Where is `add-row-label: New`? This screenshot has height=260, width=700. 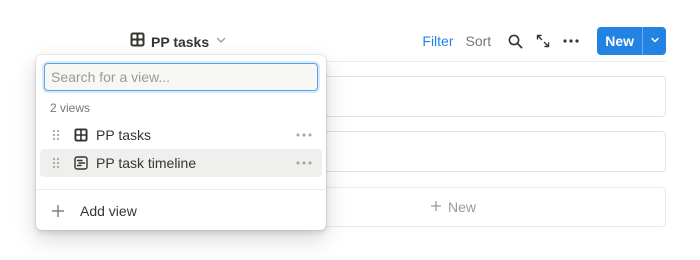 add-row-label: New is located at coordinates (461, 207).